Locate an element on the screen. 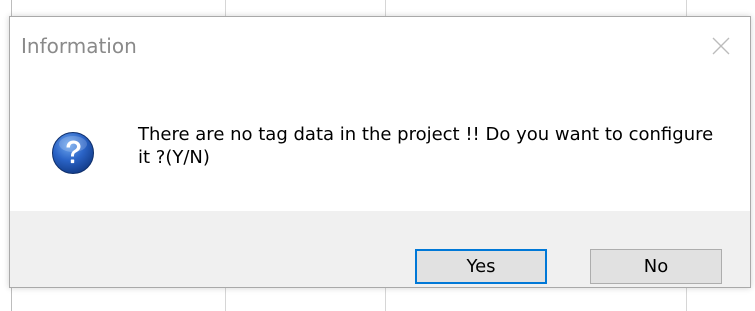 The height and width of the screenshot is (311, 755). close-button is located at coordinates (721, 46).